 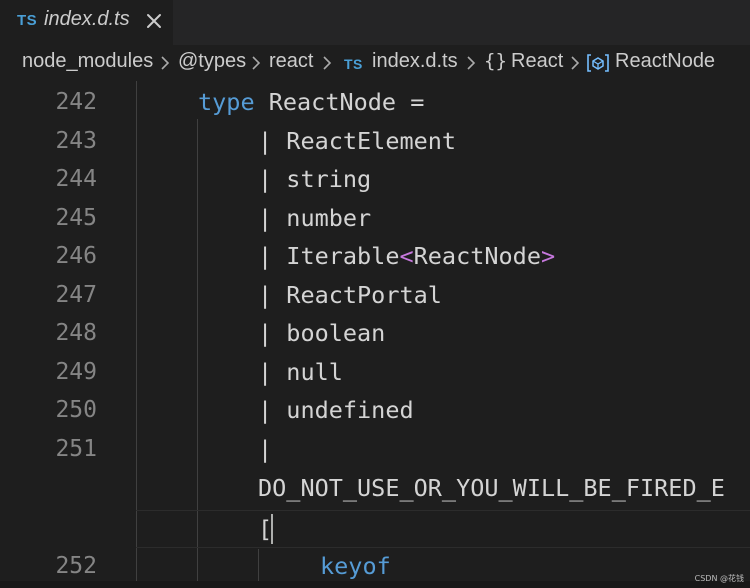 I want to click on tab-index-d-ts: TS index.d.ts, so click(x=86, y=22).